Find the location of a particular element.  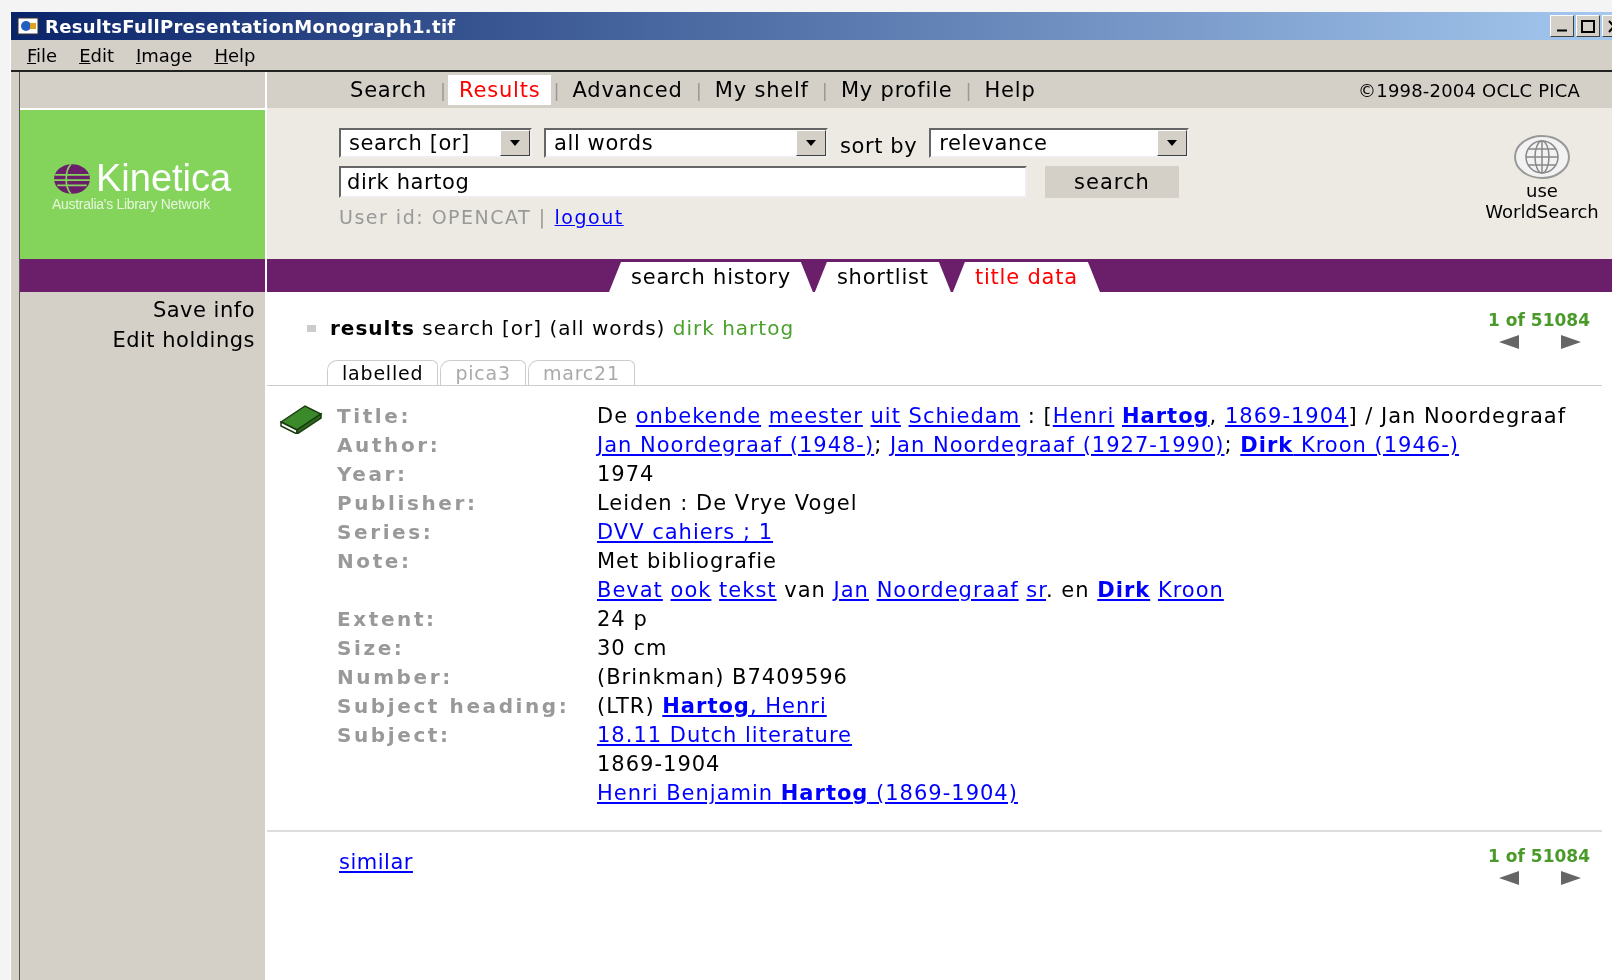

minimize-icon is located at coordinates (1562, 30).